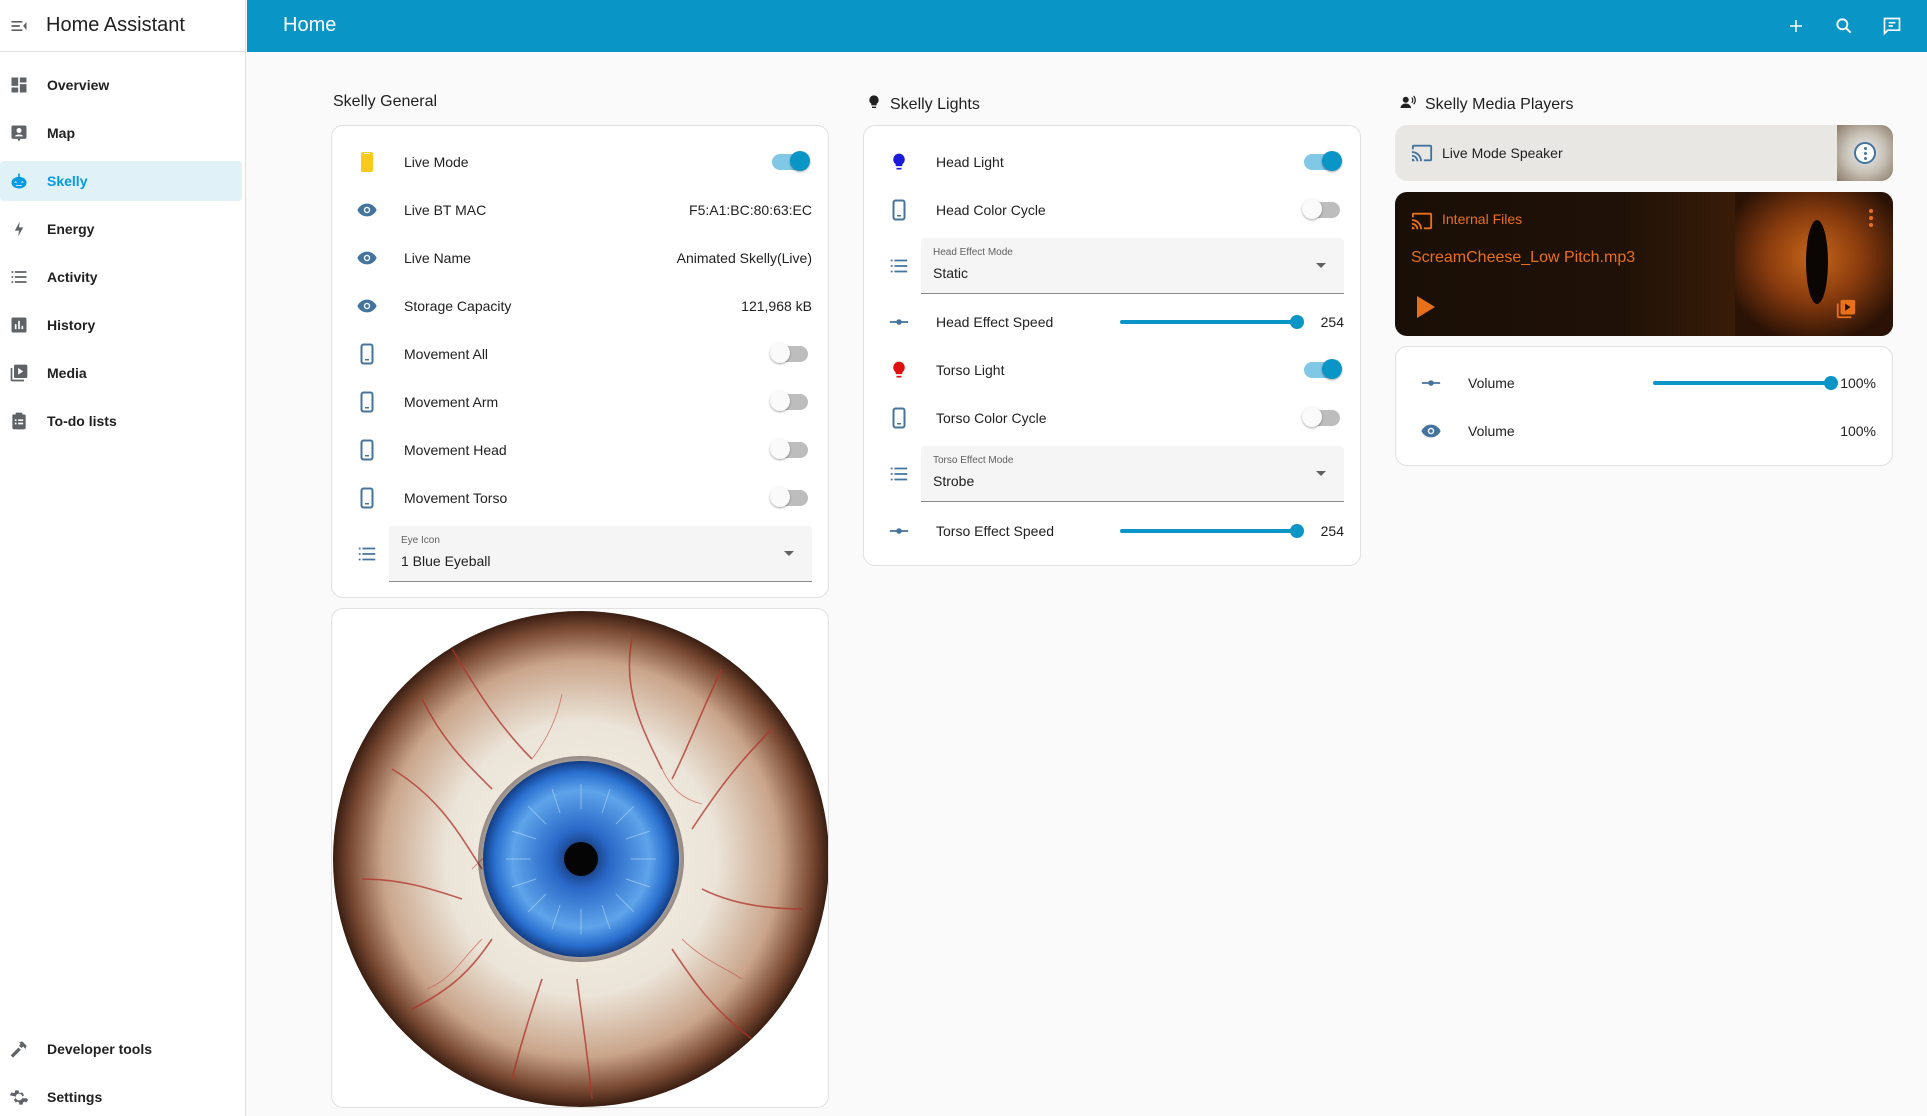  Describe the element at coordinates (935, 104) in the screenshot. I see `section-title-text: Skelly Lights` at that location.